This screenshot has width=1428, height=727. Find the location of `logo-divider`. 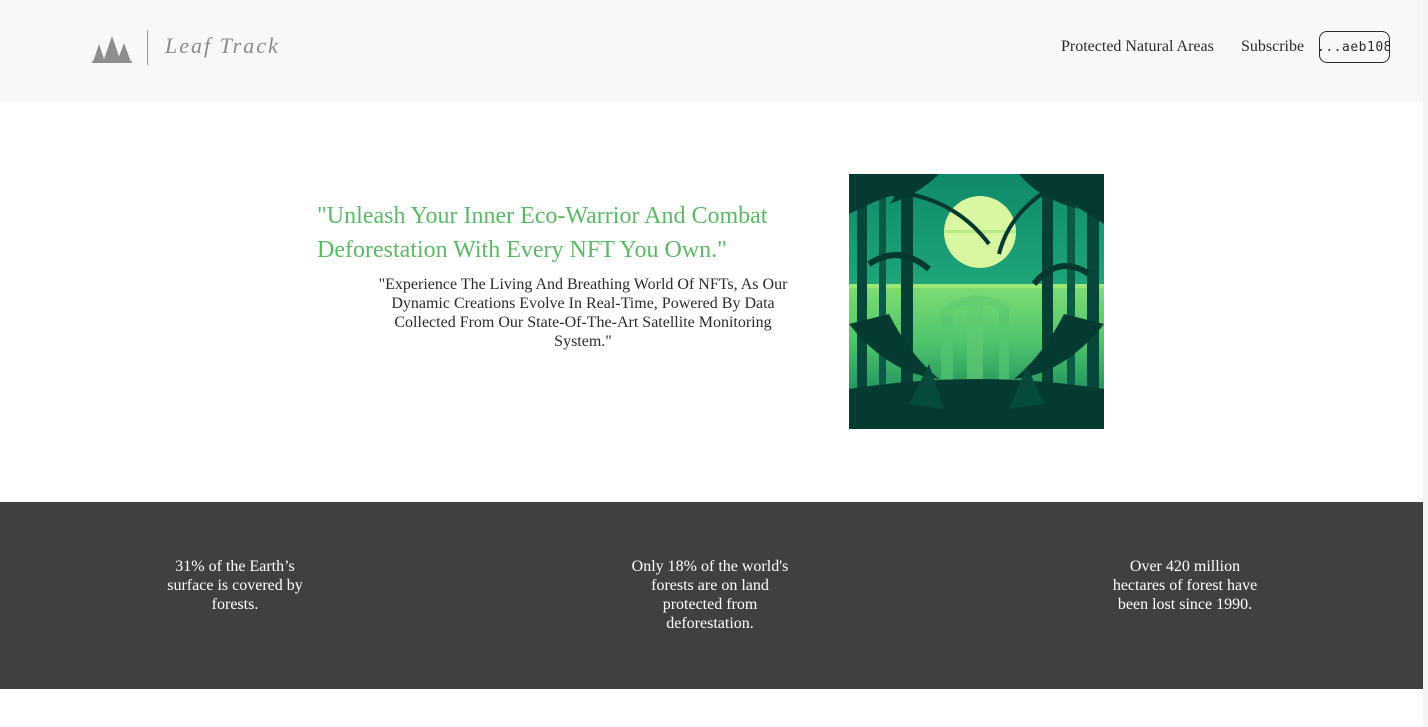

logo-divider is located at coordinates (147, 47).